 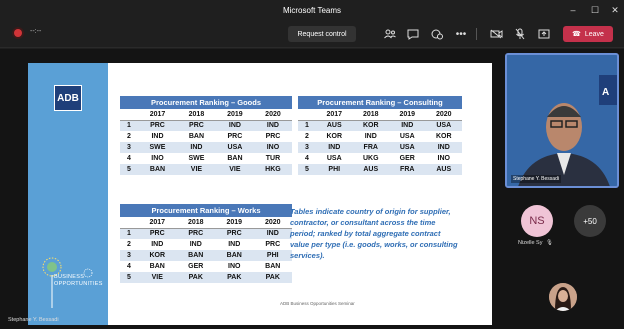 I want to click on speaker-video-tile: A Stephane Y. Bessadi, so click(x=562, y=120).